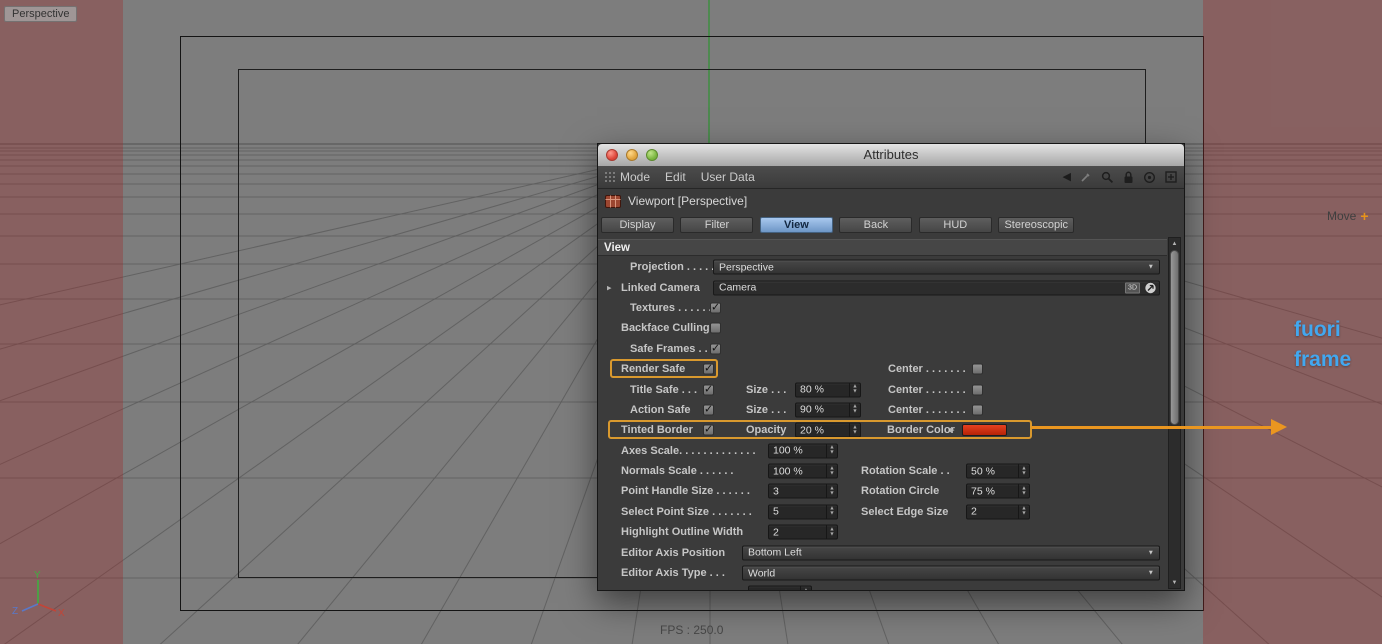 The height and width of the screenshot is (644, 1382). What do you see at coordinates (984, 430) in the screenshot?
I see `border-color-swatch` at bounding box center [984, 430].